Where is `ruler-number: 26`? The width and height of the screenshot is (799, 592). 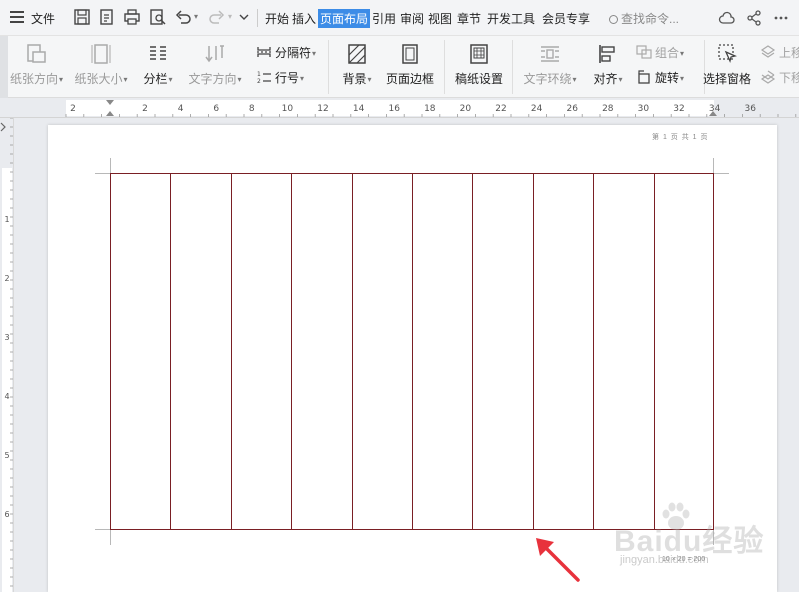 ruler-number: 26 is located at coordinates (572, 109).